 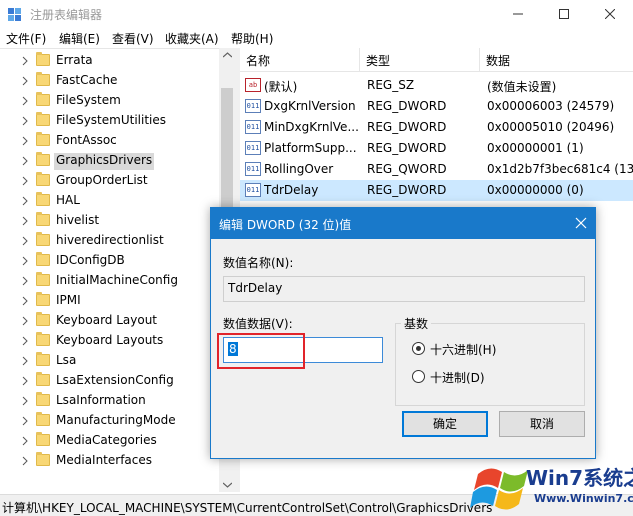 I want to click on watermark-title: Win7系统之家, so click(x=579, y=478).